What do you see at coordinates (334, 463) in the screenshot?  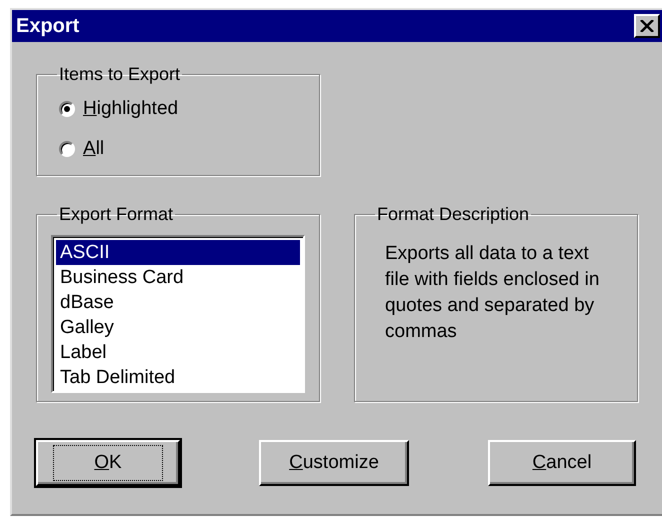 I see `dialog-button: Customize` at bounding box center [334, 463].